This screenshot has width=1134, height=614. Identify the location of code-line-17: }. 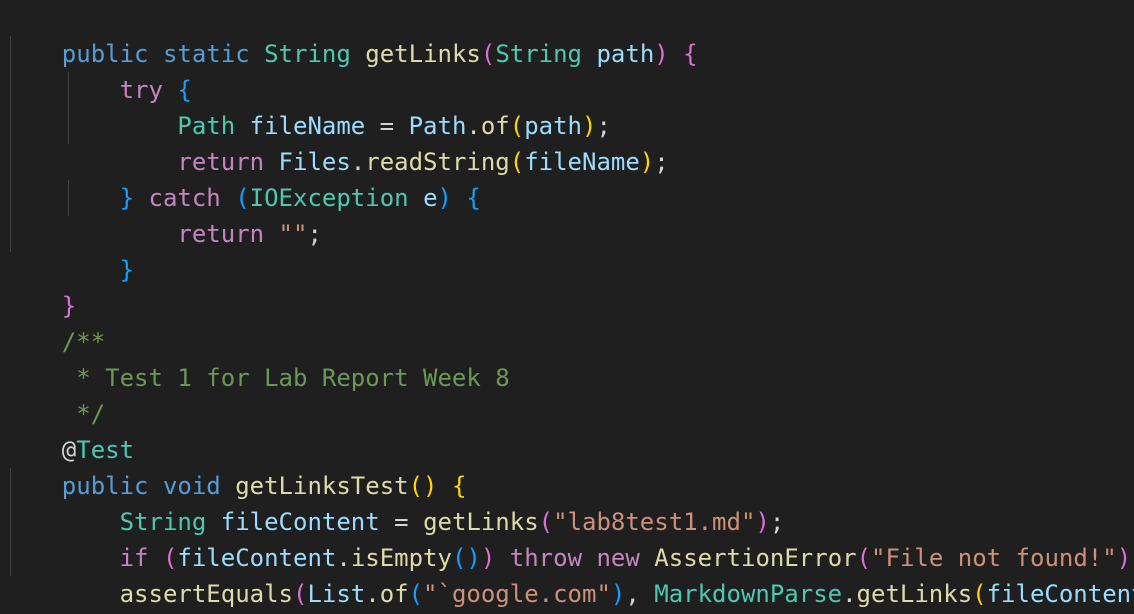
(40, 594).